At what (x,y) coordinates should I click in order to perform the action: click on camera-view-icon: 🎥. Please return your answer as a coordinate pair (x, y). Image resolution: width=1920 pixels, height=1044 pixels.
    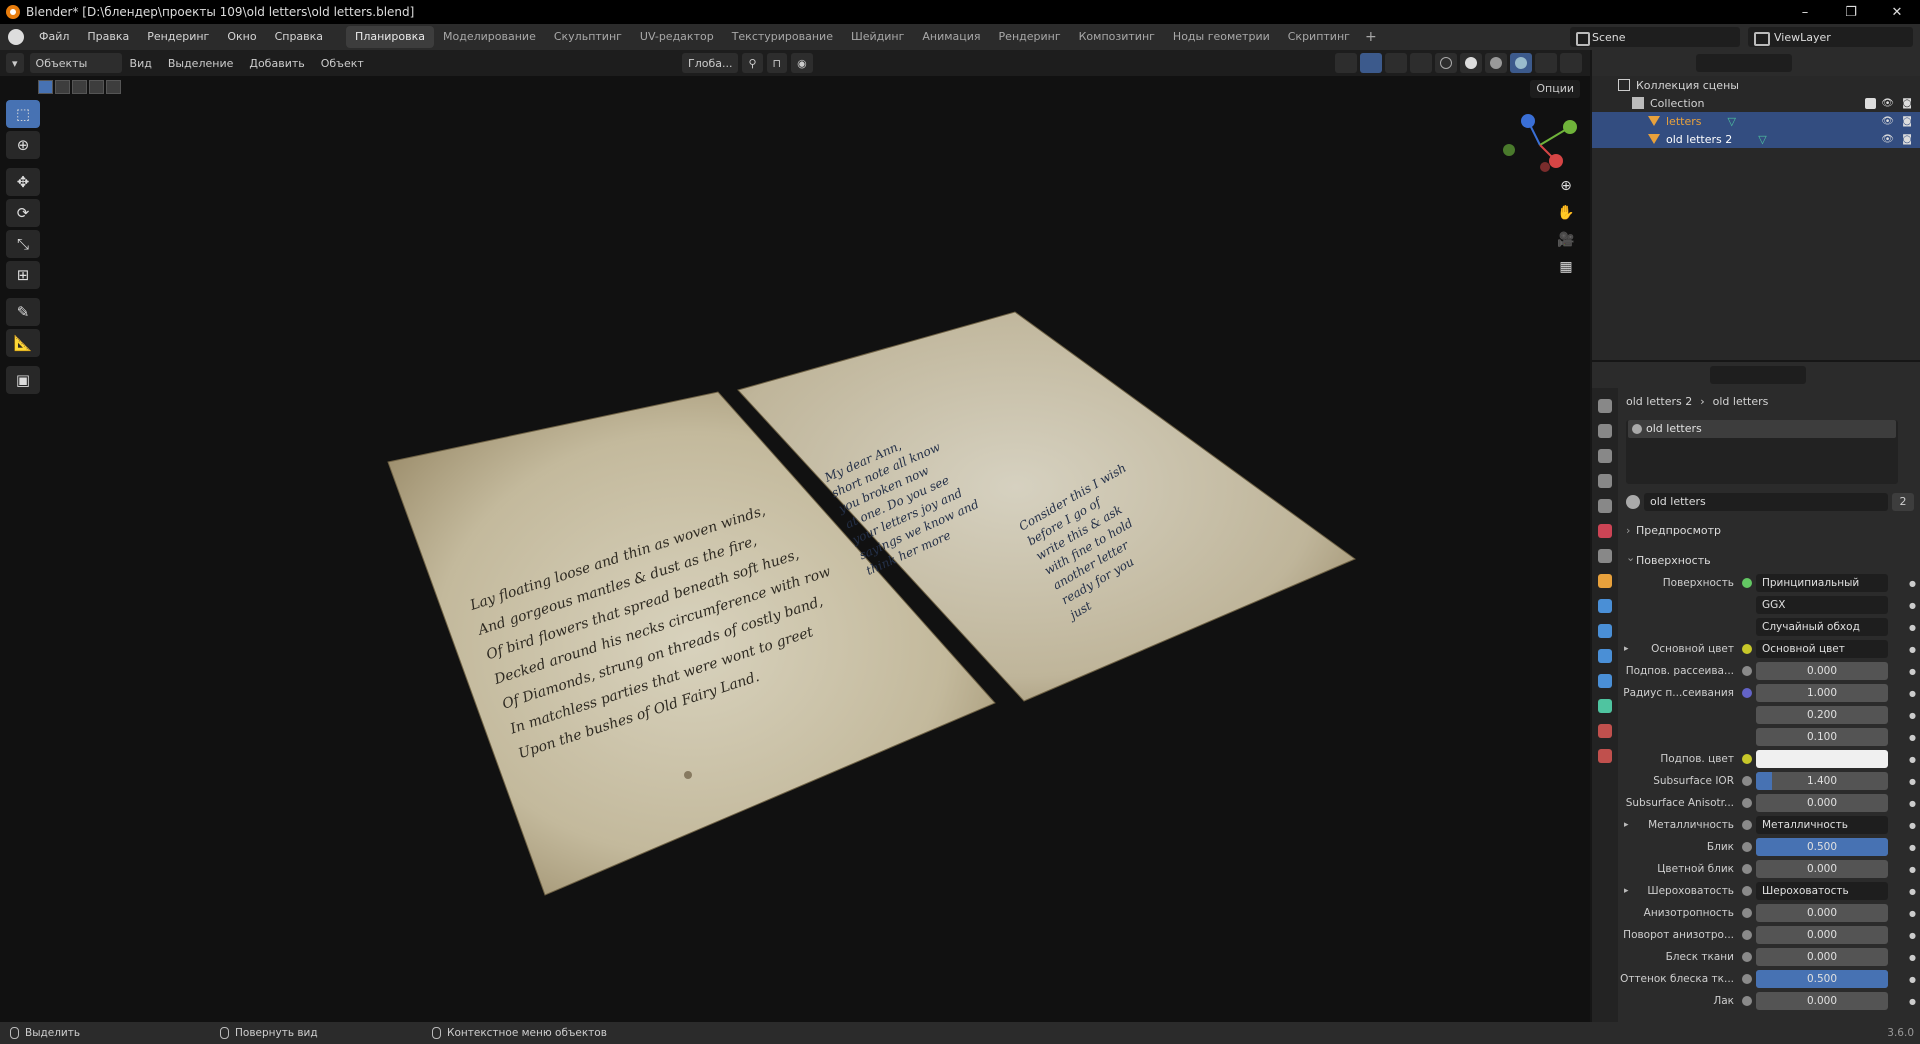
    Looking at the image, I should click on (1566, 240).